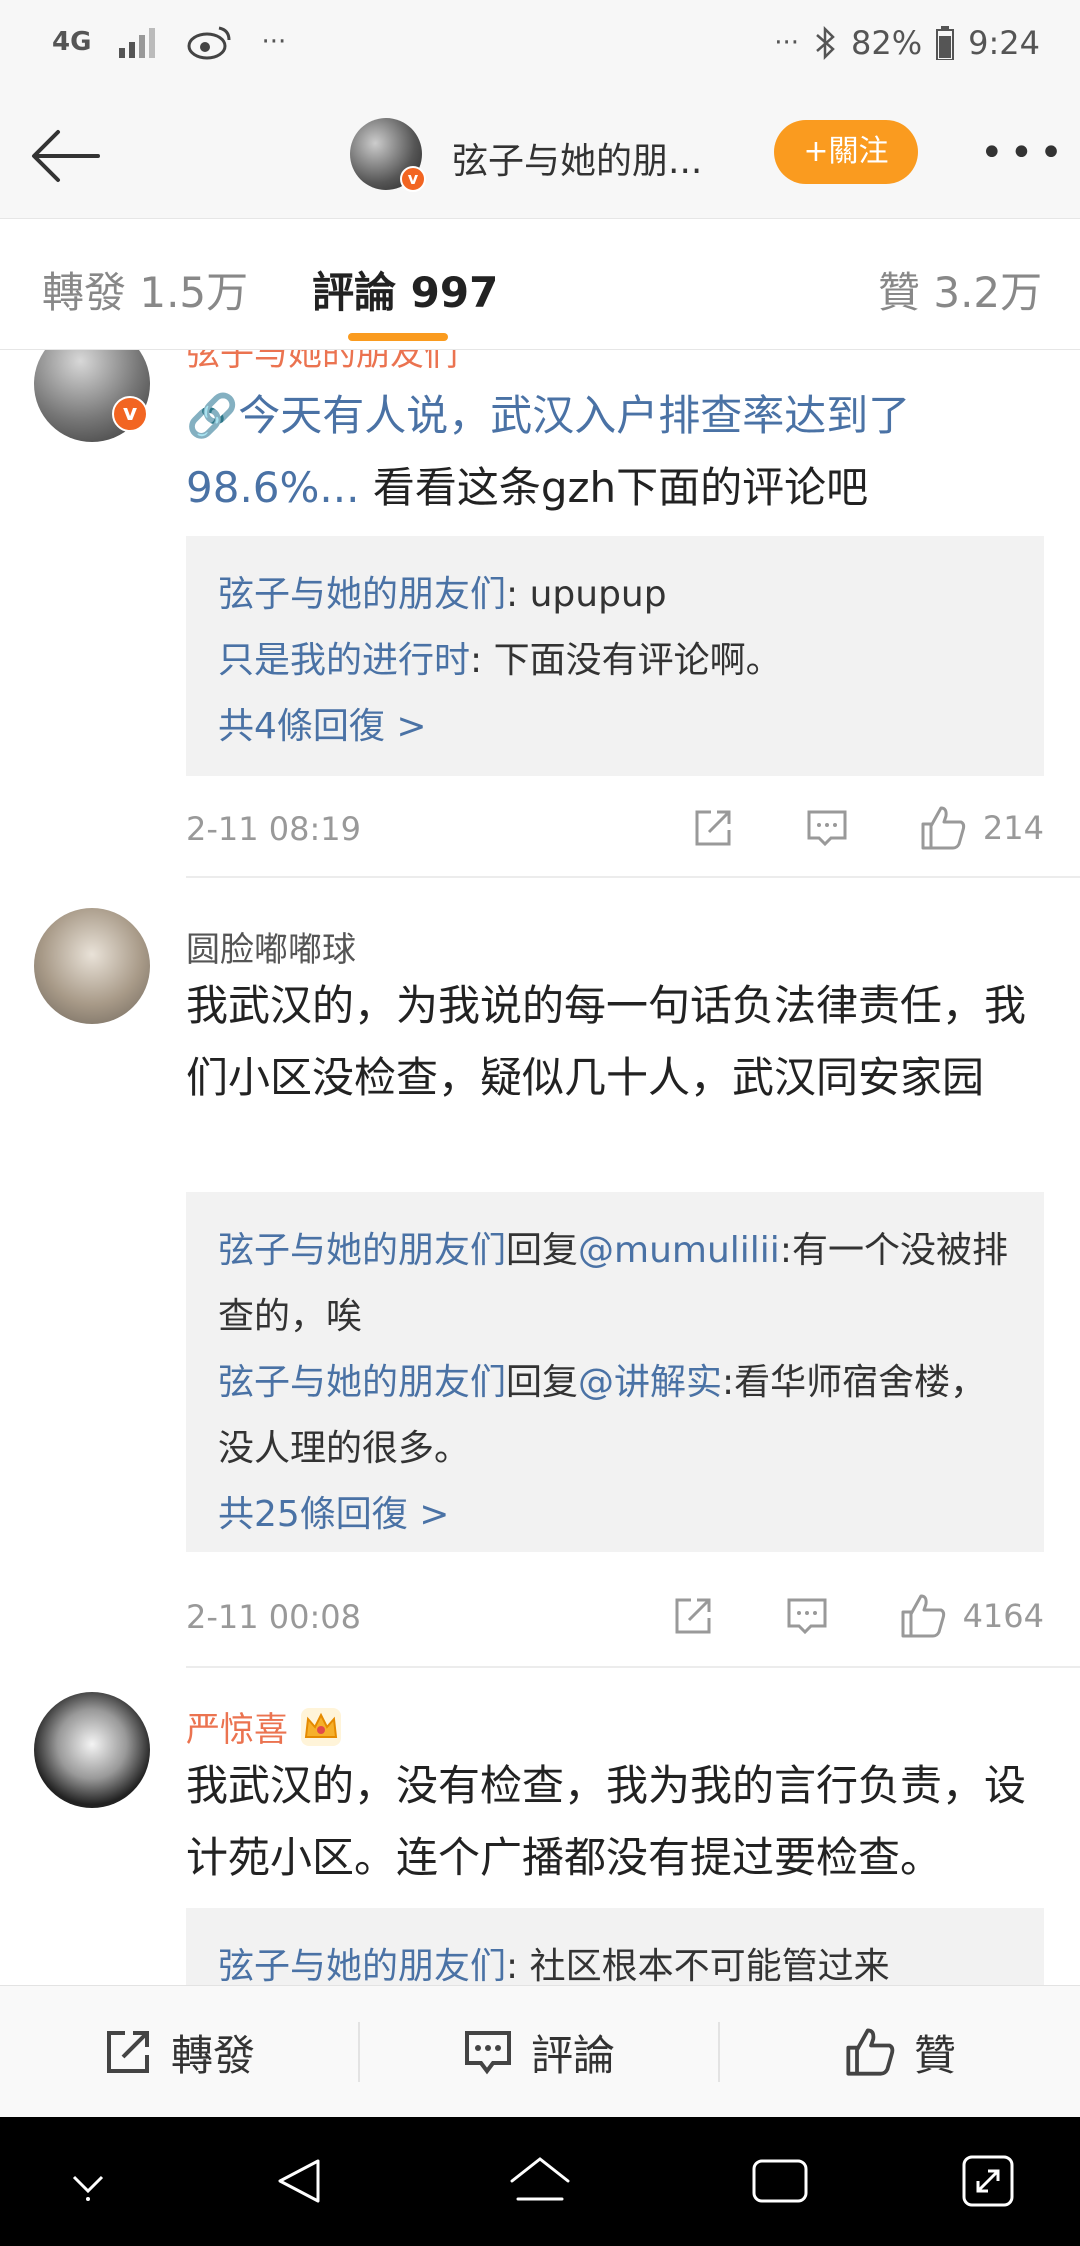 The height and width of the screenshot is (2246, 1080). Describe the element at coordinates (66, 156) in the screenshot. I see `back-arrow-icon` at that location.